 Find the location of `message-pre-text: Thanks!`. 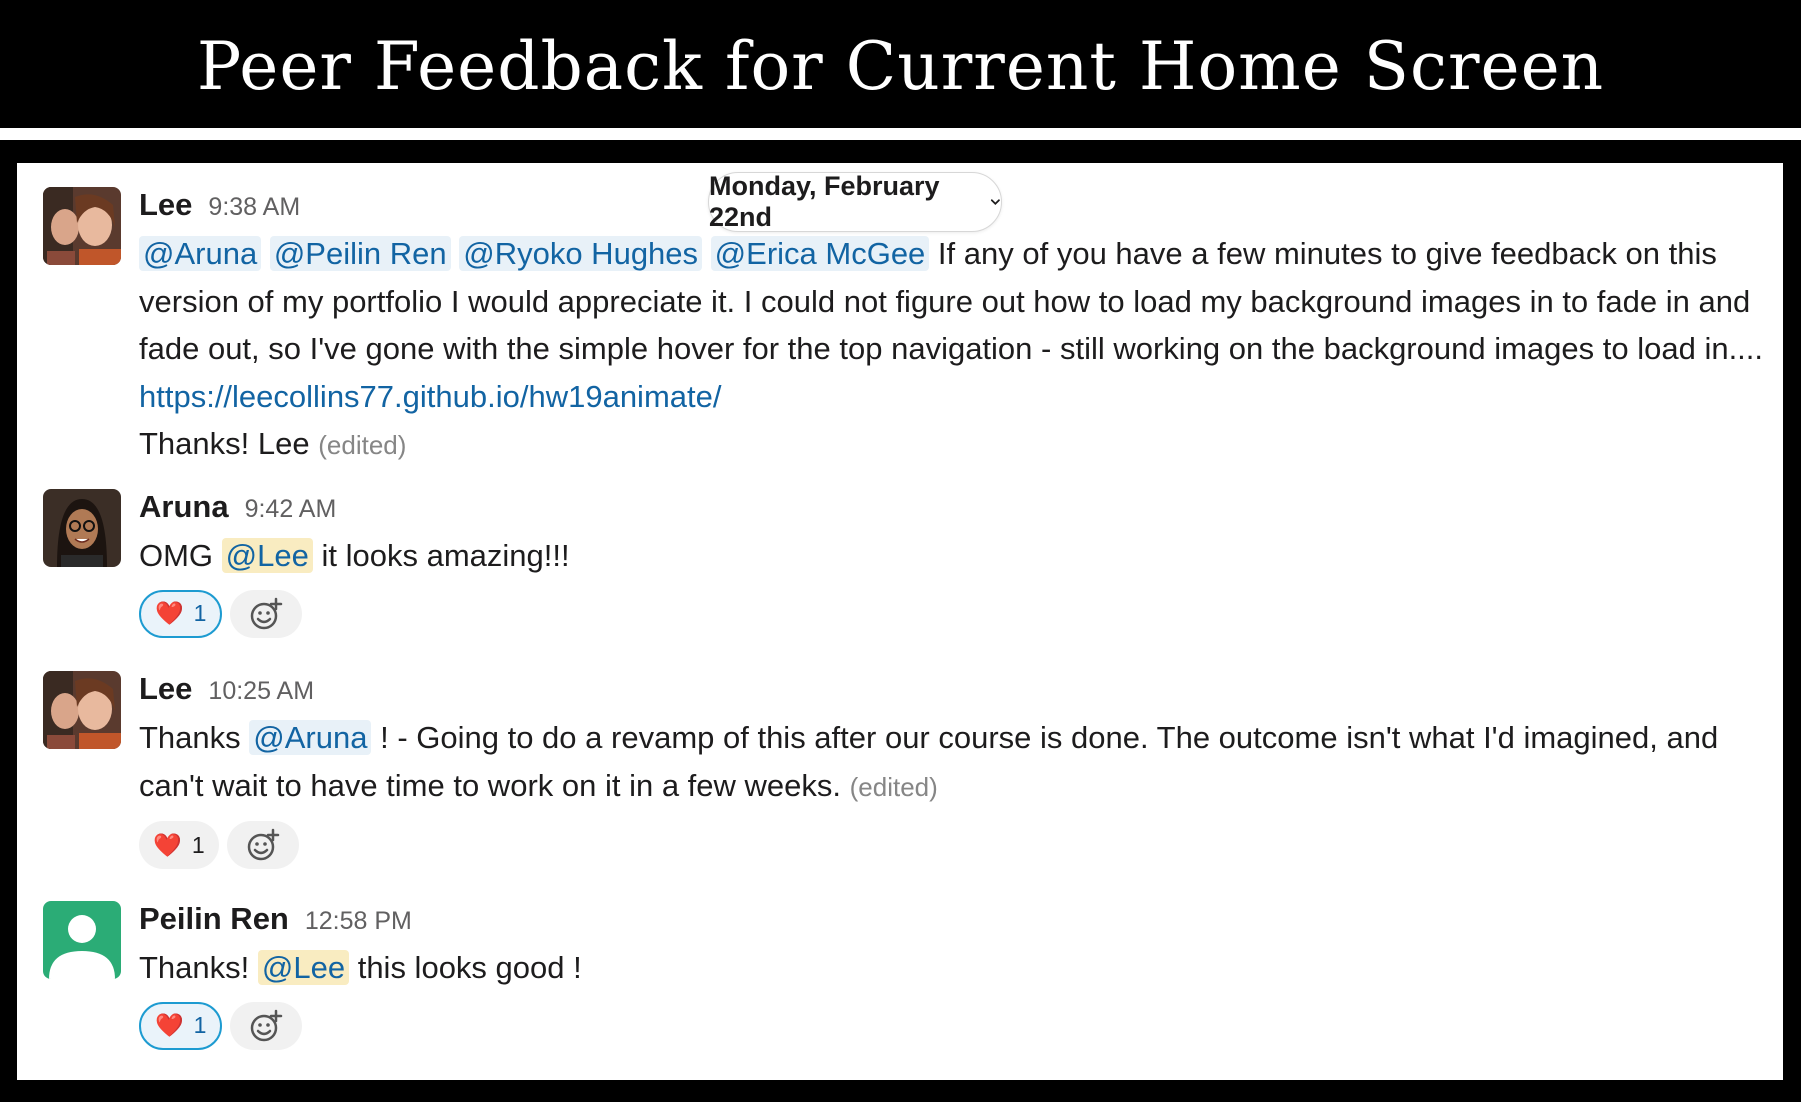

message-pre-text: Thanks! is located at coordinates (198, 967).